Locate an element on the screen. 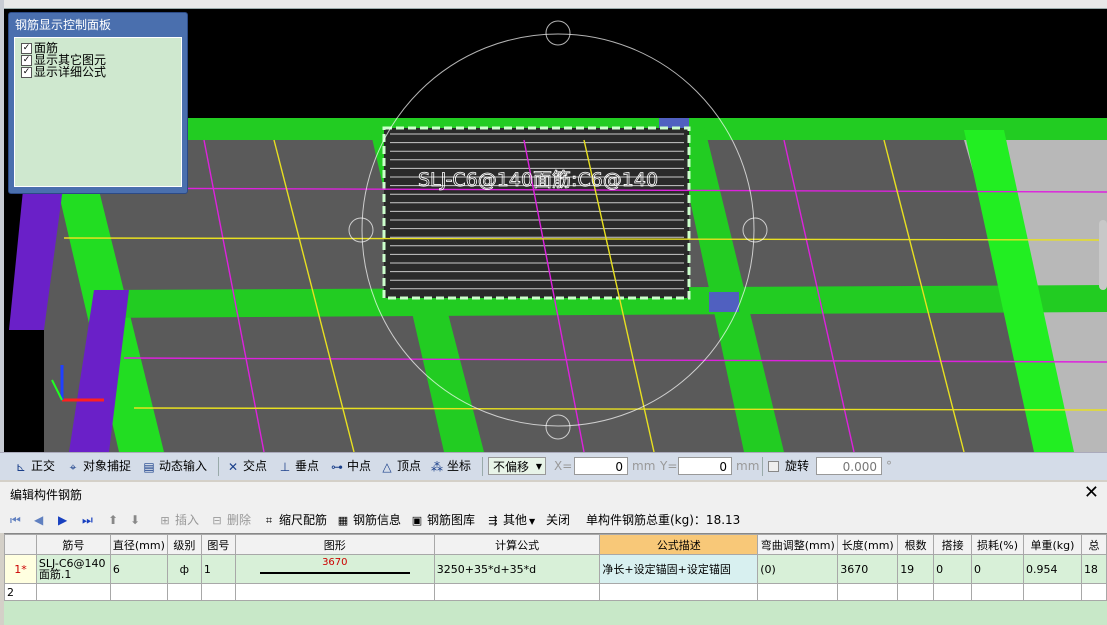 The height and width of the screenshot is (625, 1107). header-cell: 单重(kg) is located at coordinates (1052, 544).